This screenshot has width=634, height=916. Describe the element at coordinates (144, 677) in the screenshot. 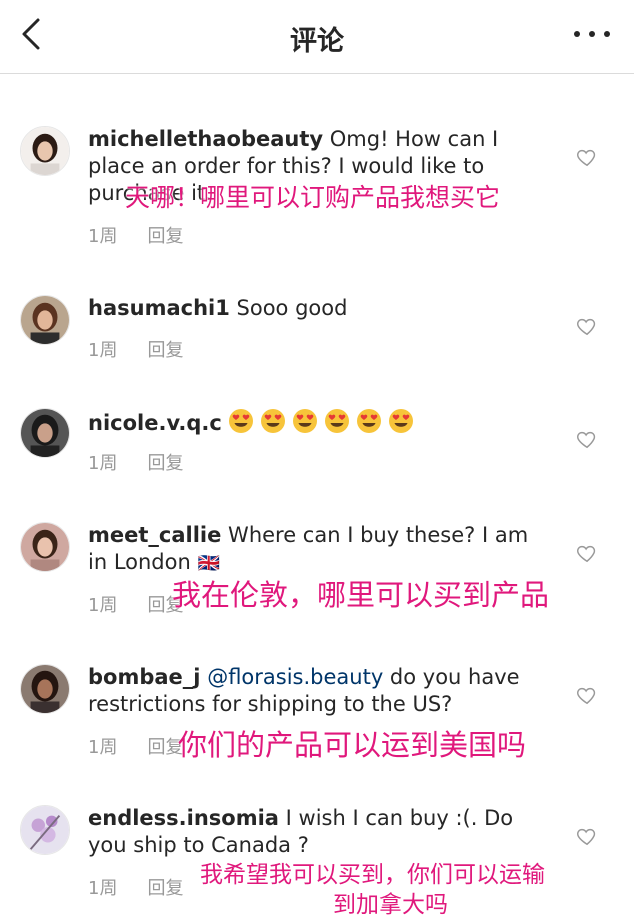

I see `comment-username: bombae_j` at that location.